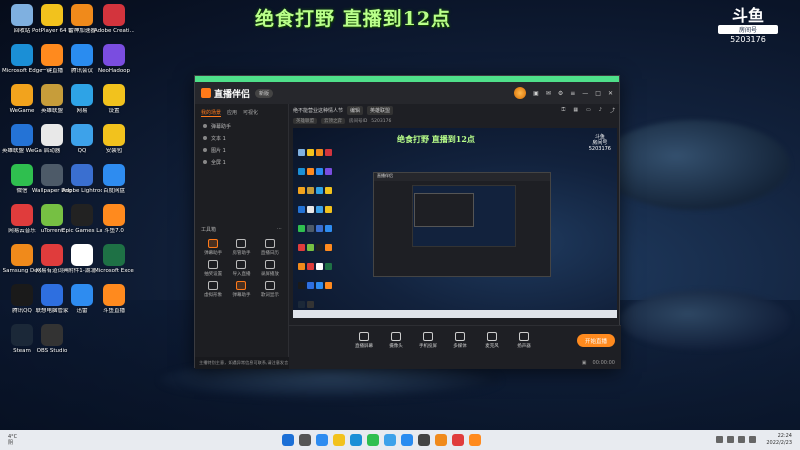 The height and width of the screenshot is (450, 800). I want to click on tool-button: 歌词显示, so click(270, 289).